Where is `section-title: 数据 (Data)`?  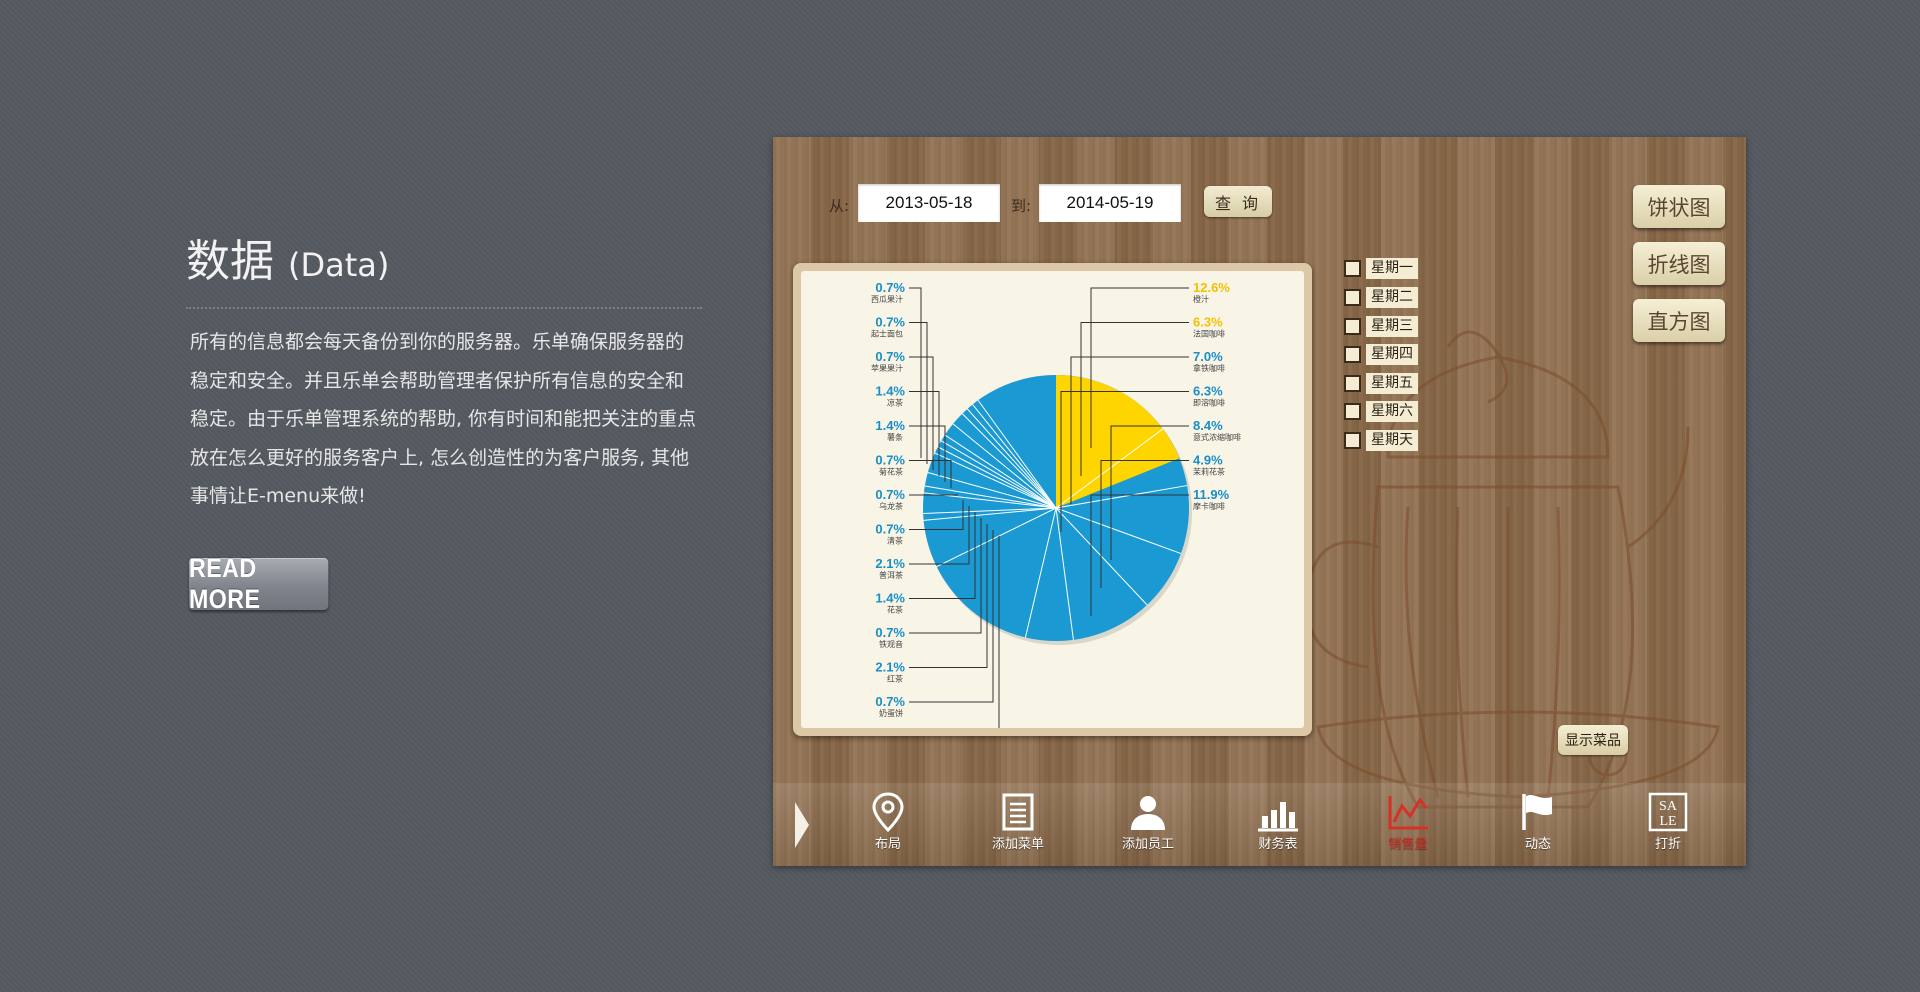
section-title: 数据 (Data) is located at coordinates (444, 263).